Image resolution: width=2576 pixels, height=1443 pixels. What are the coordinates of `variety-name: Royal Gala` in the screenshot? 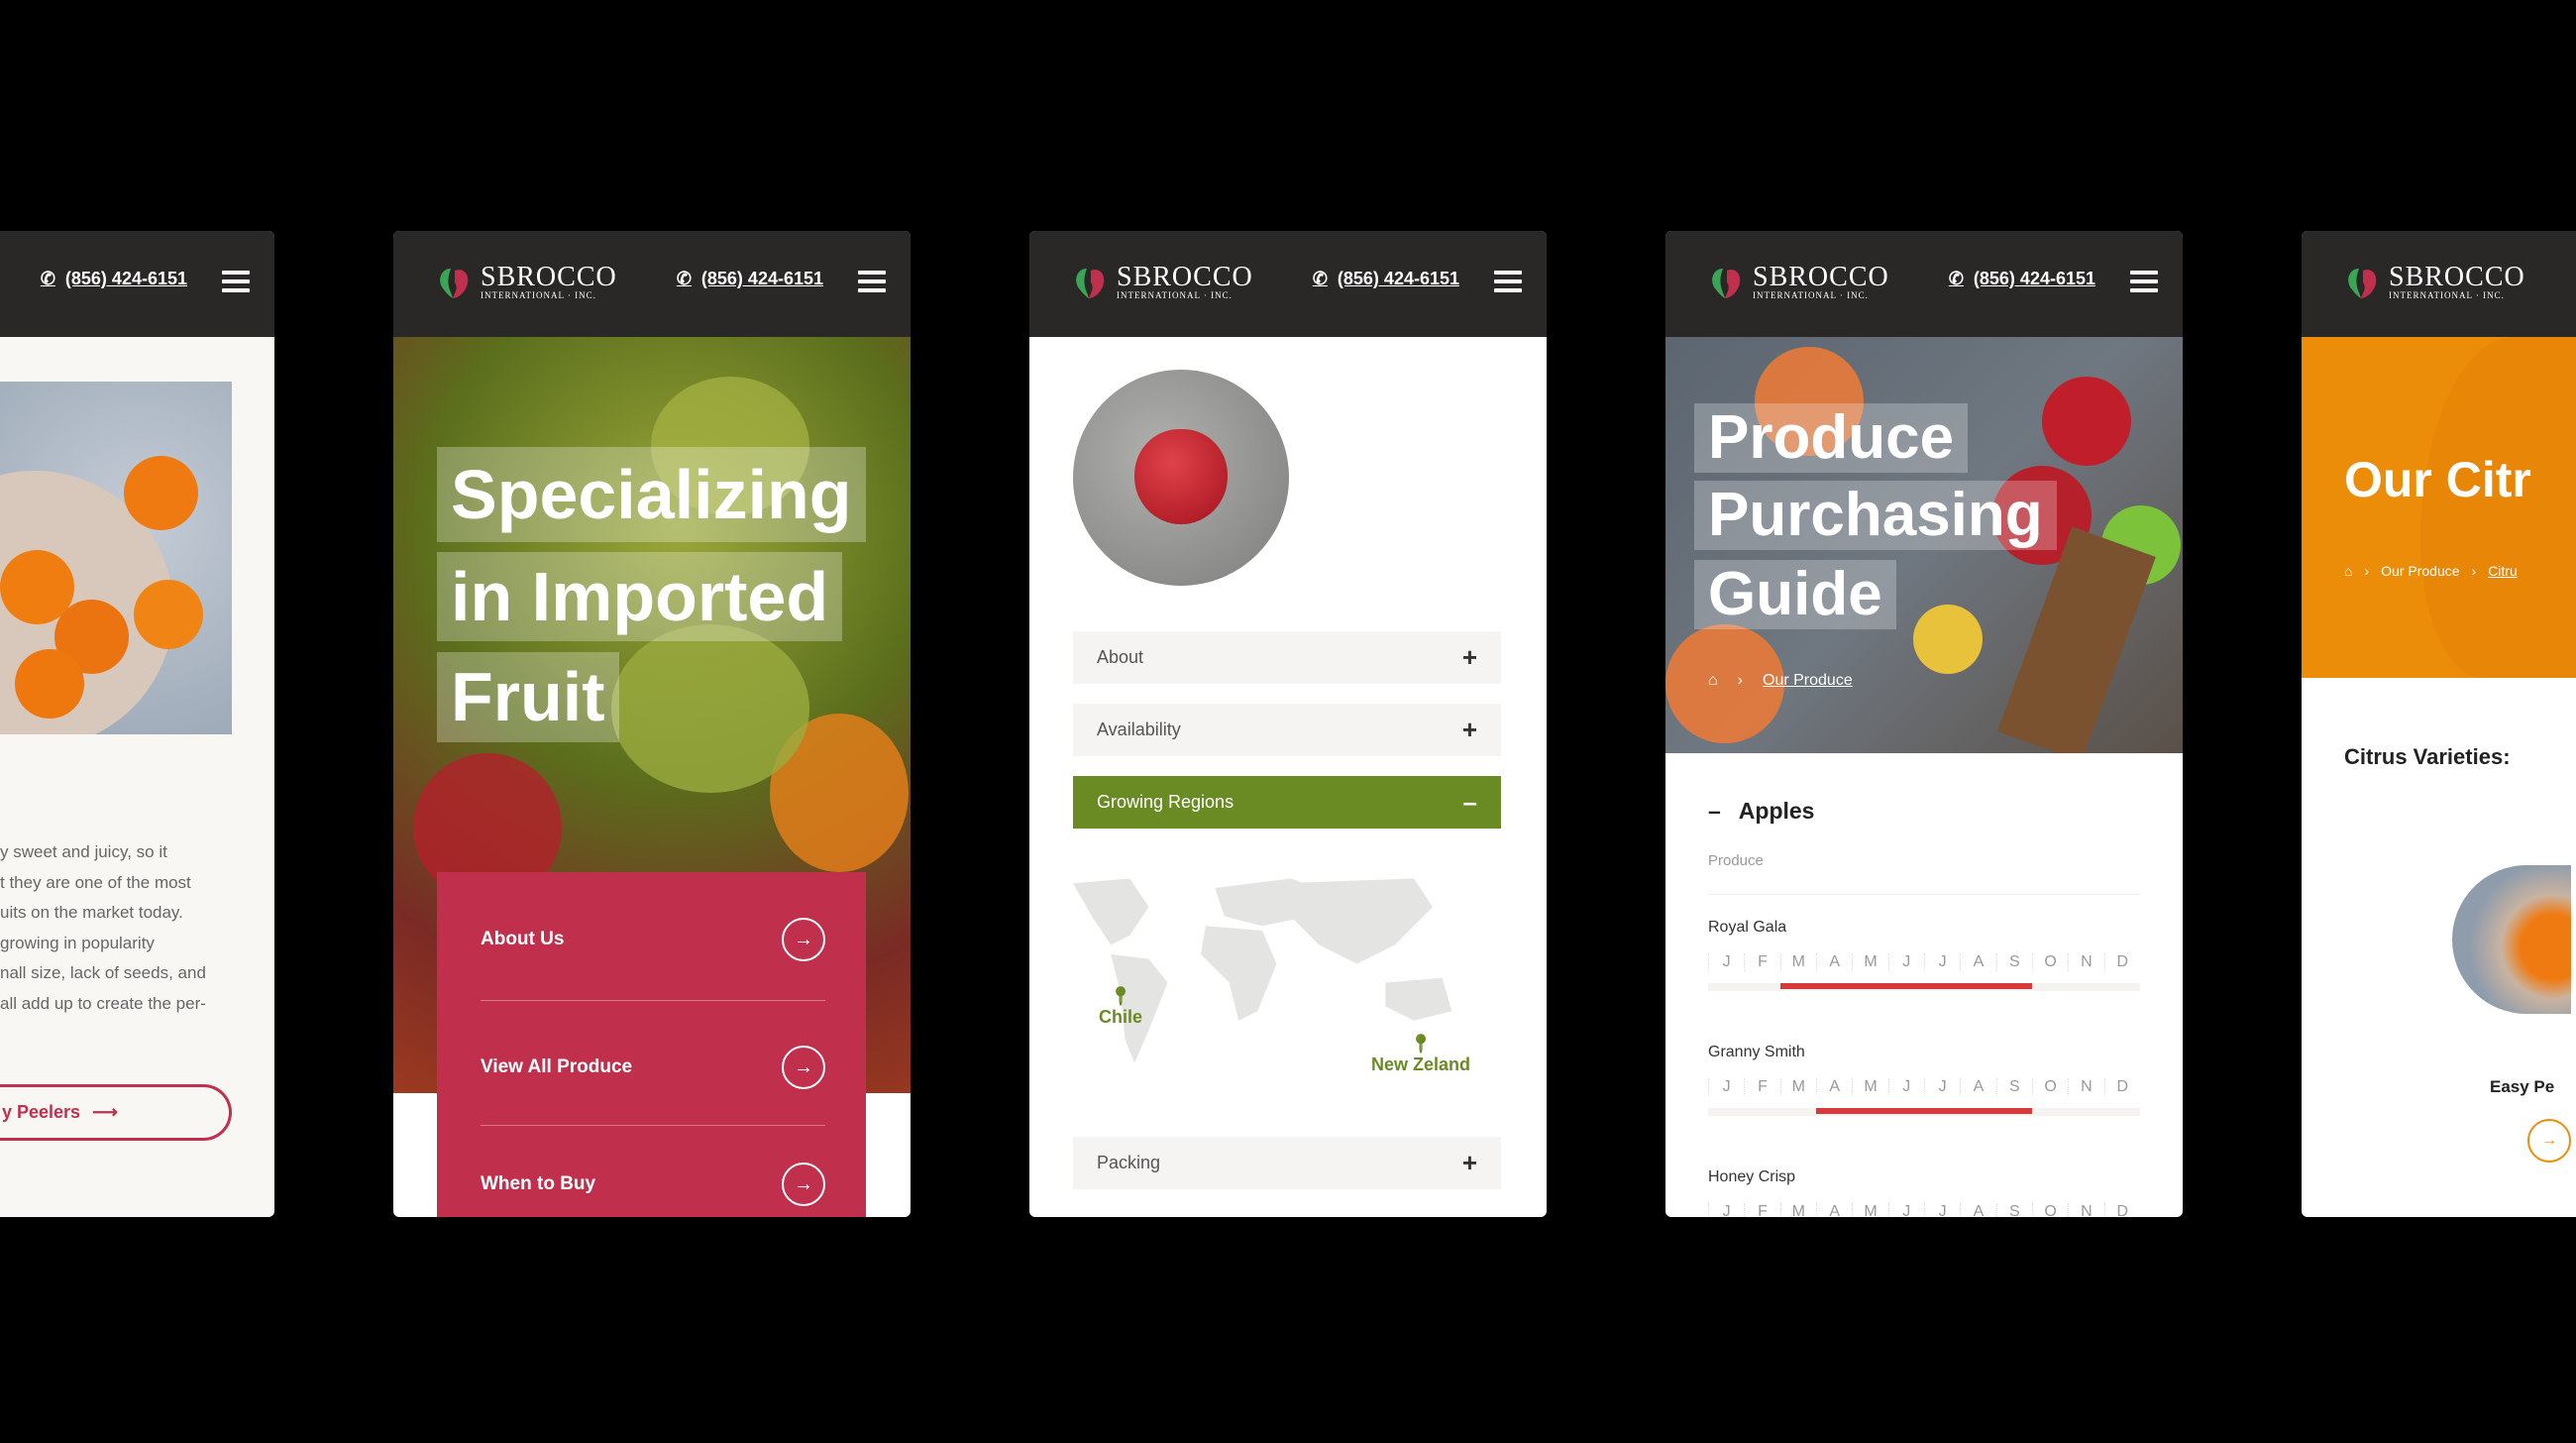 It's located at (1747, 927).